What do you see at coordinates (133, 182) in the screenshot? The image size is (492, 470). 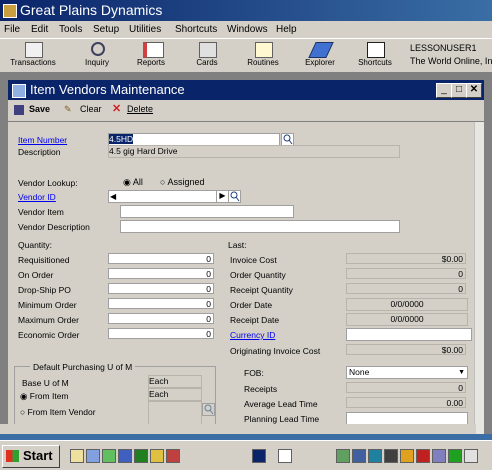 I see `vendor-lookup-all-radio: ◉ All` at bounding box center [133, 182].